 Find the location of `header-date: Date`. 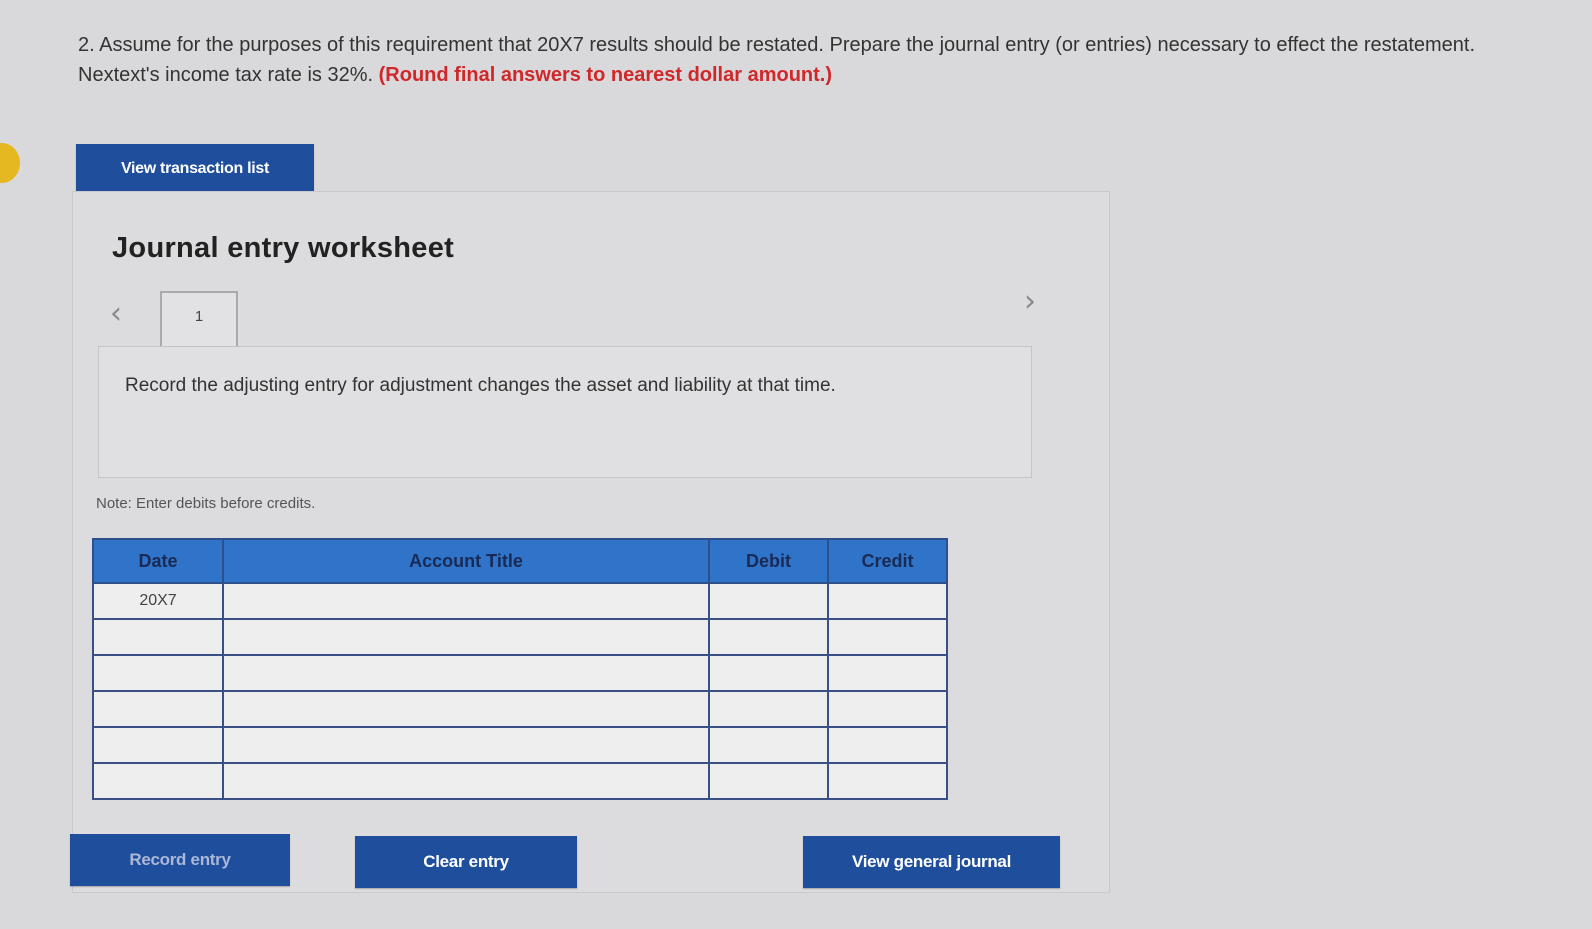

header-date: Date is located at coordinates (158, 561).